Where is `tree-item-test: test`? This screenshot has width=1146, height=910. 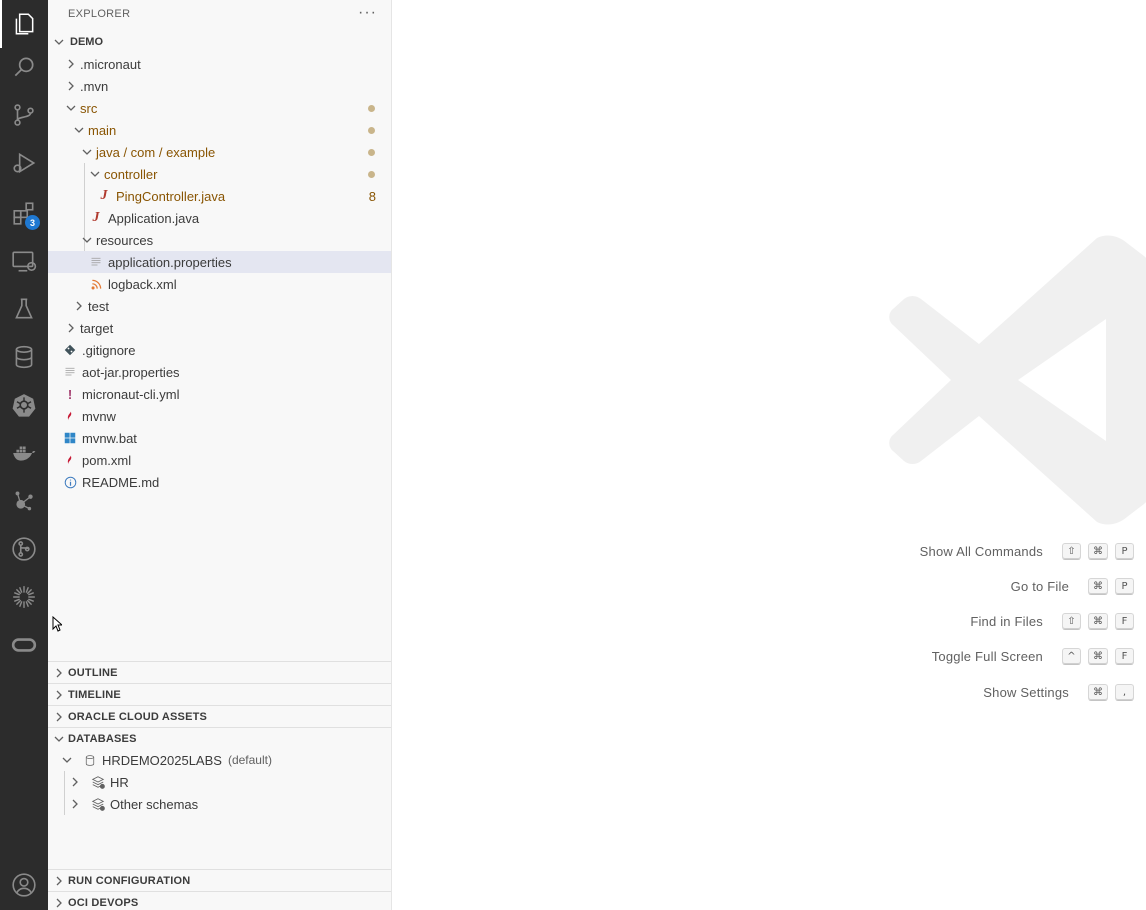
tree-item-test: test is located at coordinates (219, 306).